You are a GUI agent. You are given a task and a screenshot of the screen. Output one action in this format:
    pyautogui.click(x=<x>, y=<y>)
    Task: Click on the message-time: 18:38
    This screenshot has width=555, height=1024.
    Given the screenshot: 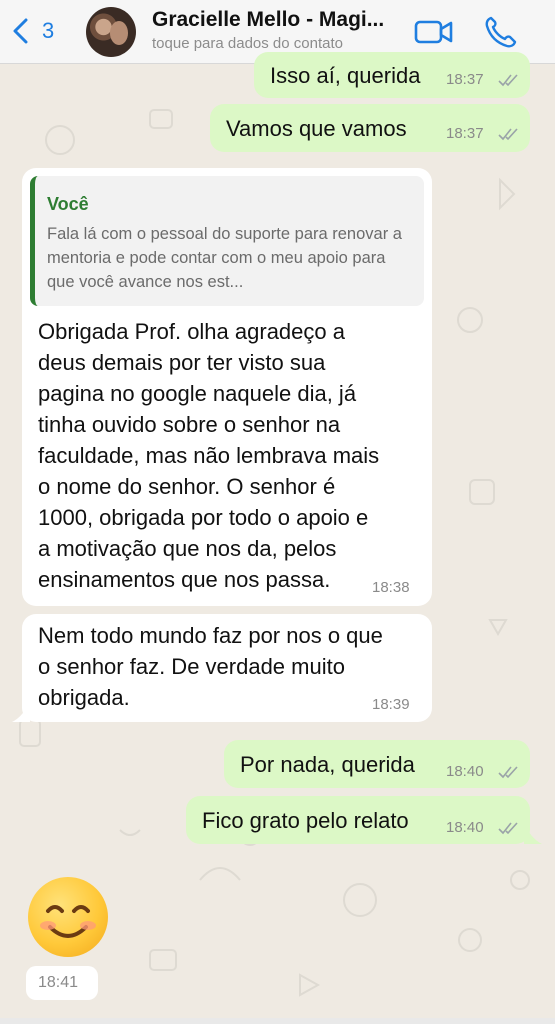 What is the action you would take?
    pyautogui.click(x=391, y=587)
    